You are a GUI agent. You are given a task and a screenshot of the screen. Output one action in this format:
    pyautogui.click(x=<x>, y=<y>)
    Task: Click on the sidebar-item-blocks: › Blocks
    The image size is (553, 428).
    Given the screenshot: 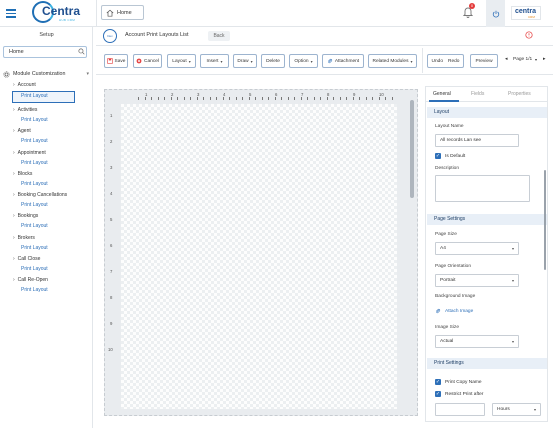 What is the action you would take?
    pyautogui.click(x=22, y=174)
    